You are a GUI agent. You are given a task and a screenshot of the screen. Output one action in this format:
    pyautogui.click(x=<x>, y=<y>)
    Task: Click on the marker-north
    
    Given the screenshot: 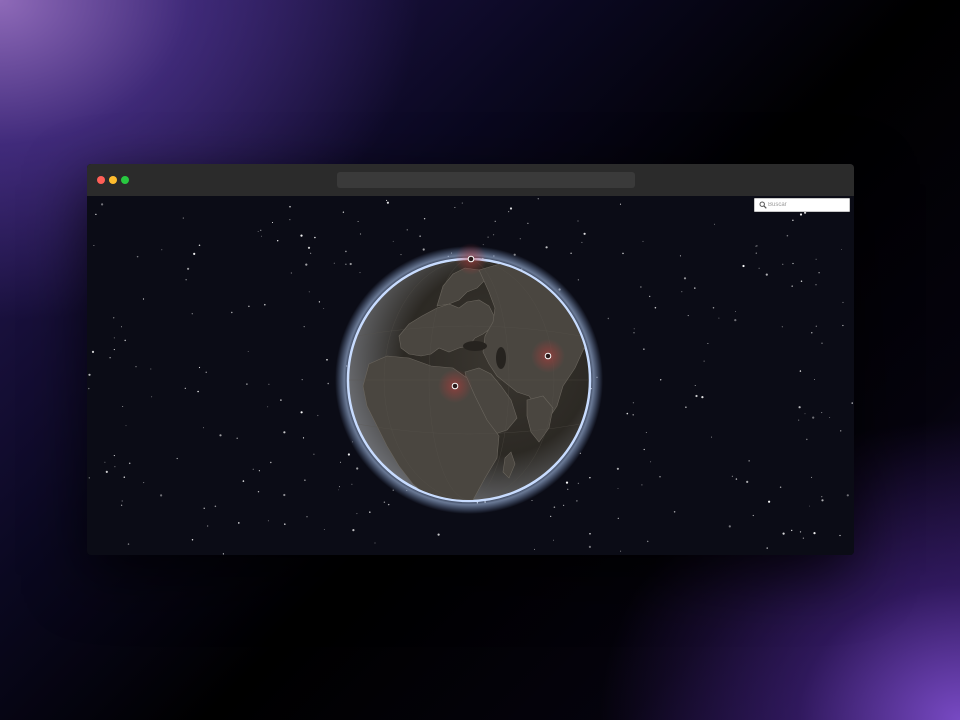 What is the action you would take?
    pyautogui.click(x=471, y=259)
    